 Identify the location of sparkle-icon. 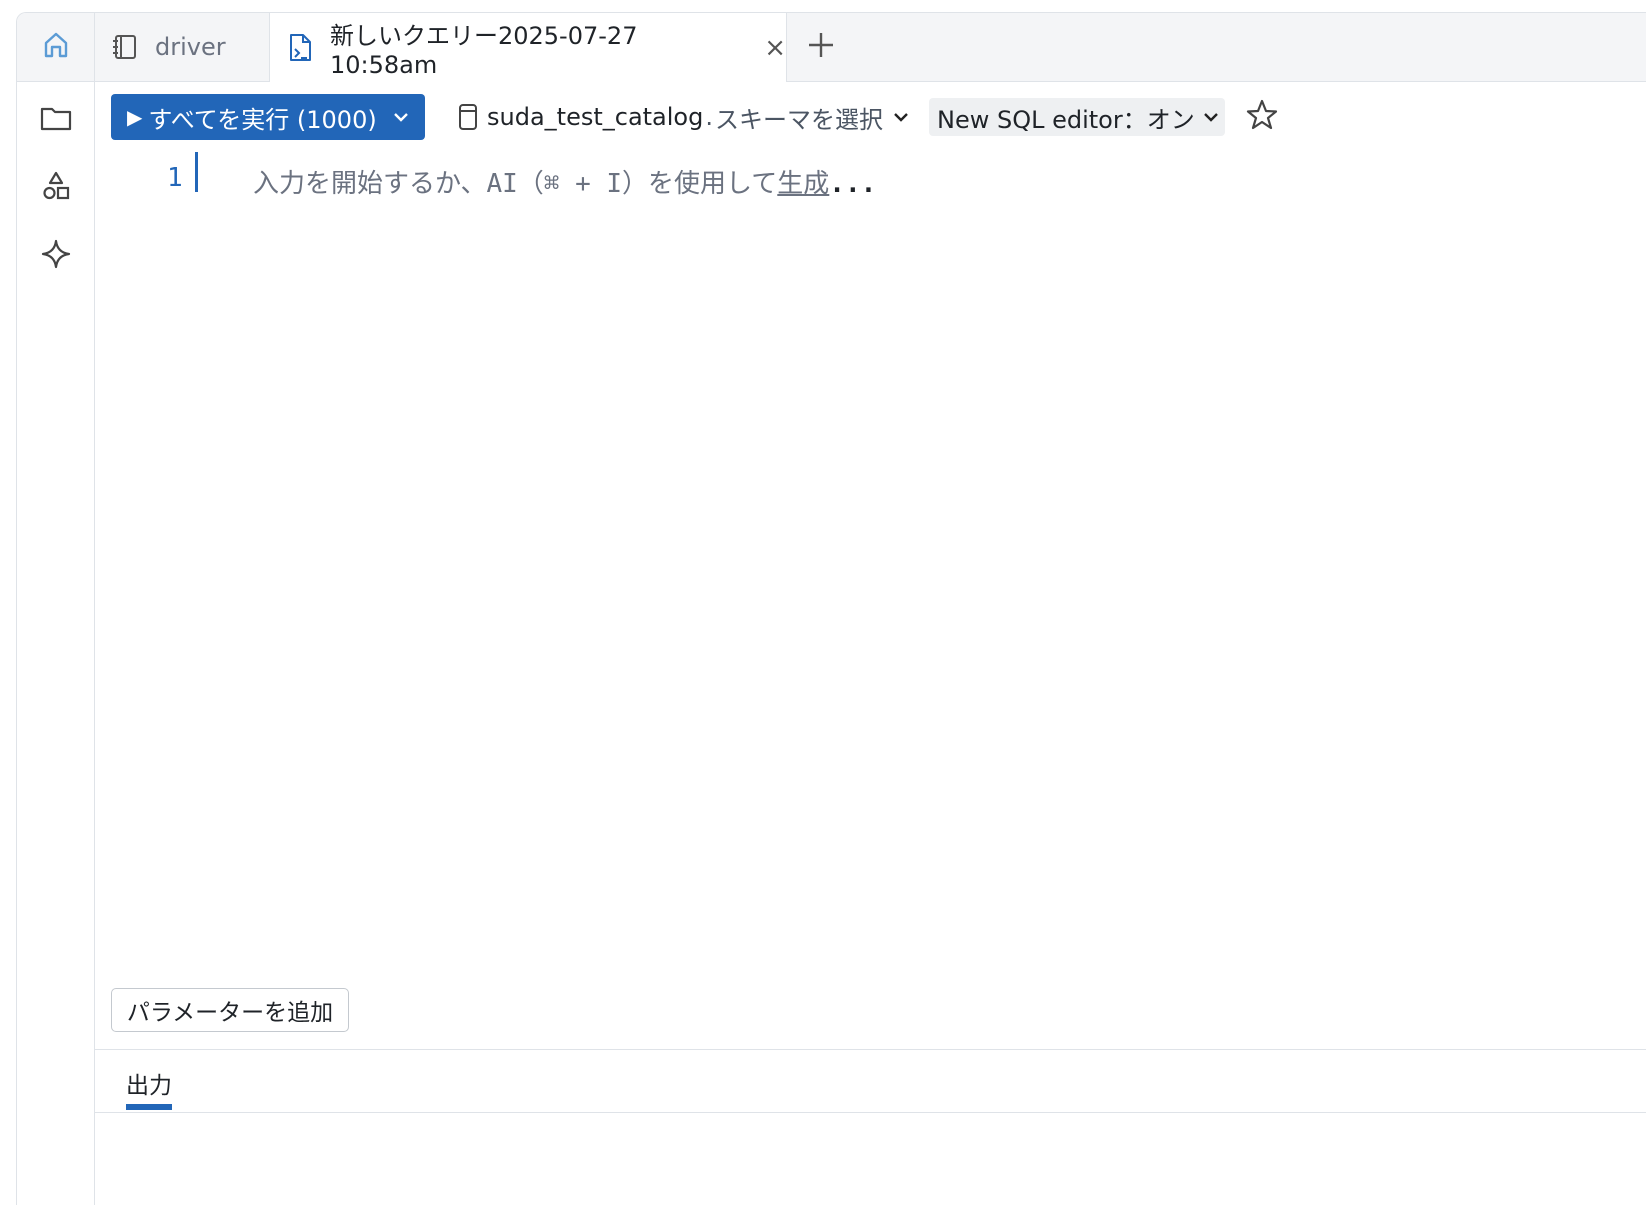
(56, 256).